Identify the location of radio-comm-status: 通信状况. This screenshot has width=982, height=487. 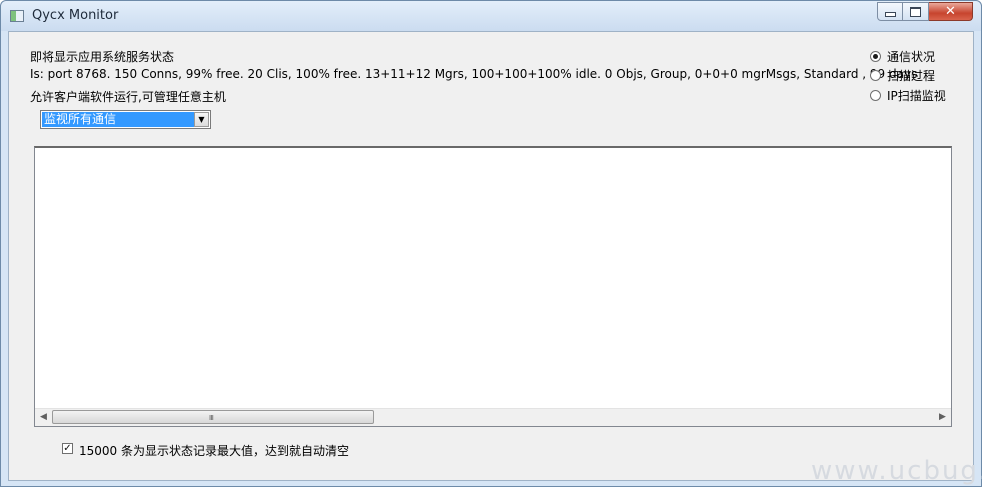
(902, 56).